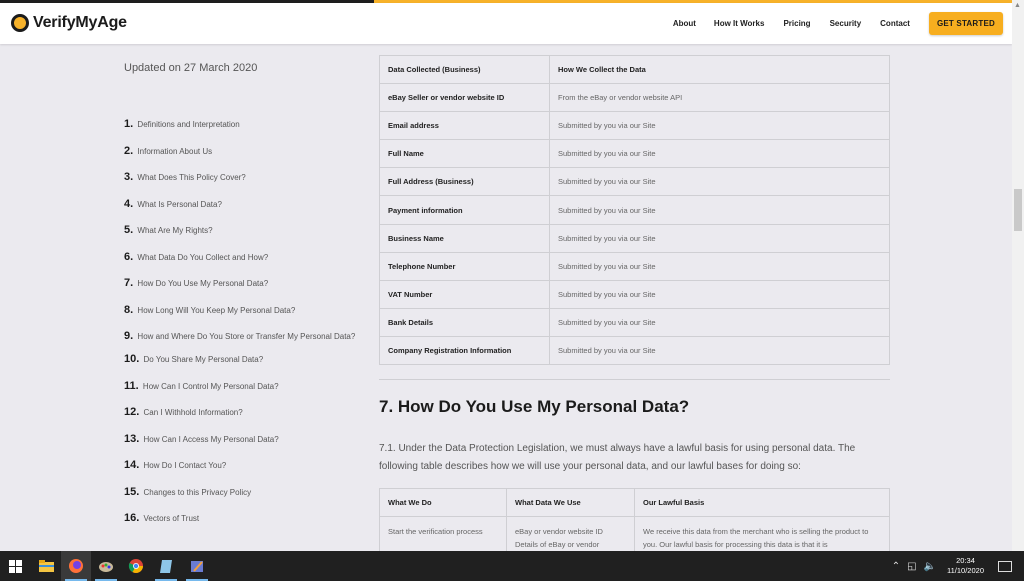 The image size is (1024, 581). What do you see at coordinates (241, 151) in the screenshot?
I see `toc-item: 2. Information About Us` at bounding box center [241, 151].